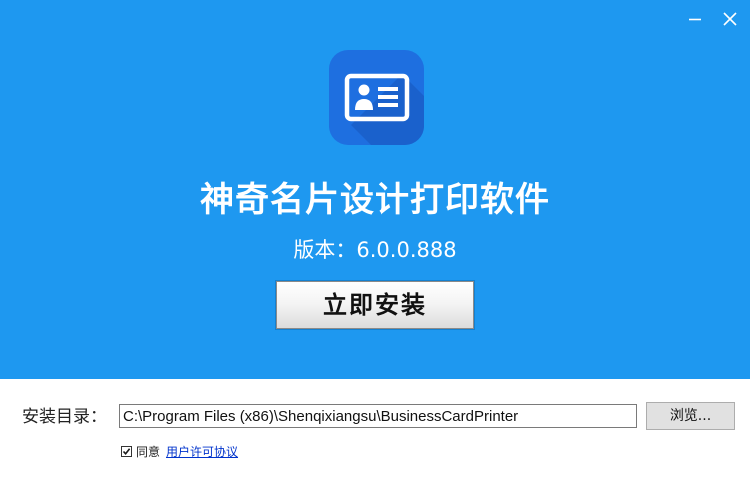  I want to click on agree-checkbox, so click(126, 451).